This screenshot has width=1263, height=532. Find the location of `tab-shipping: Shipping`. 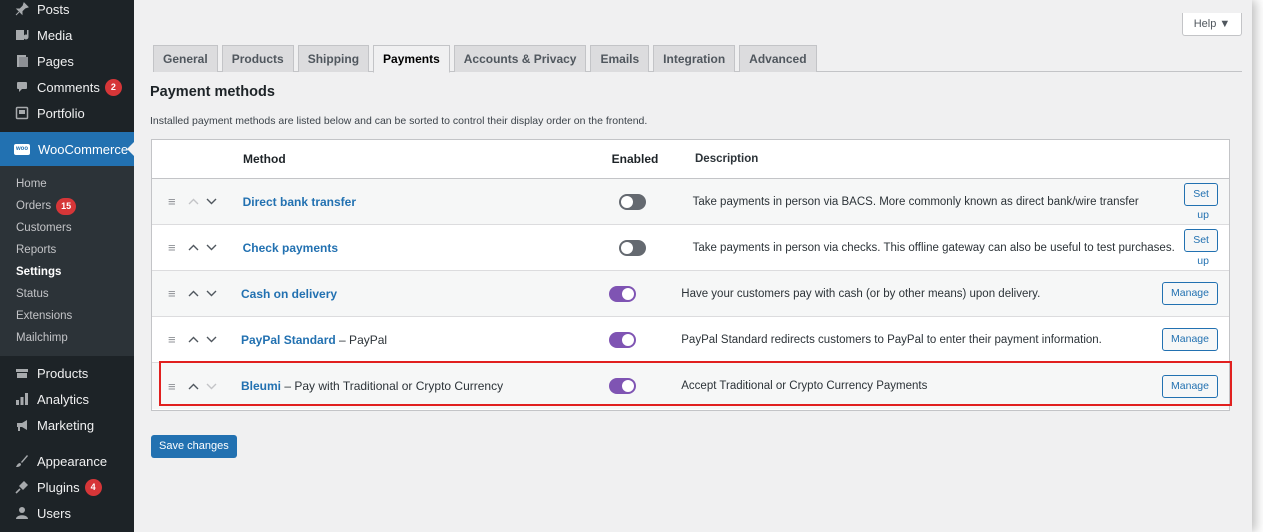

tab-shipping: Shipping is located at coordinates (333, 58).